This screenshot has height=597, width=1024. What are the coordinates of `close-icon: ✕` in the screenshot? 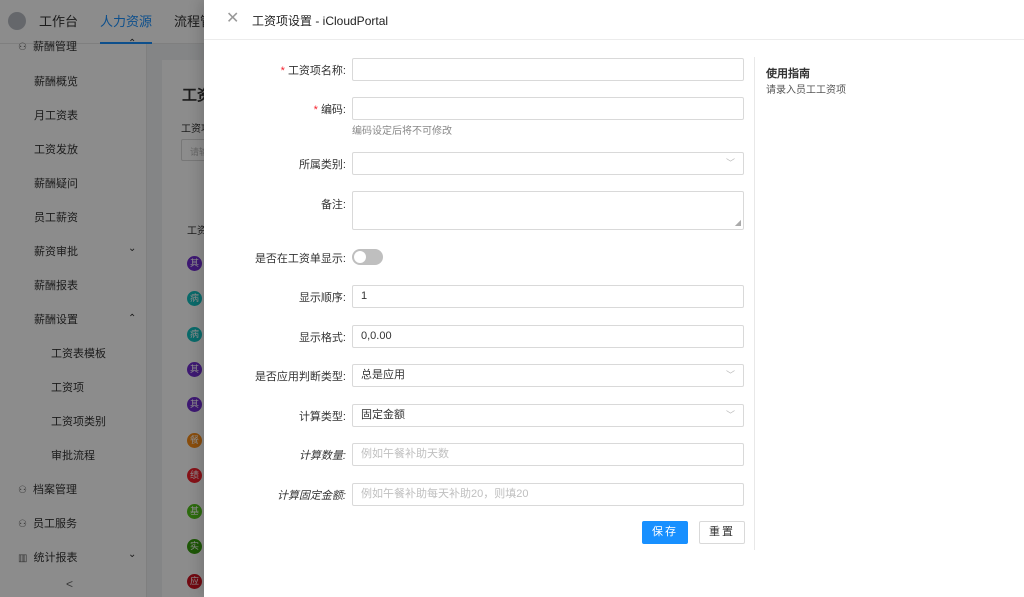 It's located at (233, 19).